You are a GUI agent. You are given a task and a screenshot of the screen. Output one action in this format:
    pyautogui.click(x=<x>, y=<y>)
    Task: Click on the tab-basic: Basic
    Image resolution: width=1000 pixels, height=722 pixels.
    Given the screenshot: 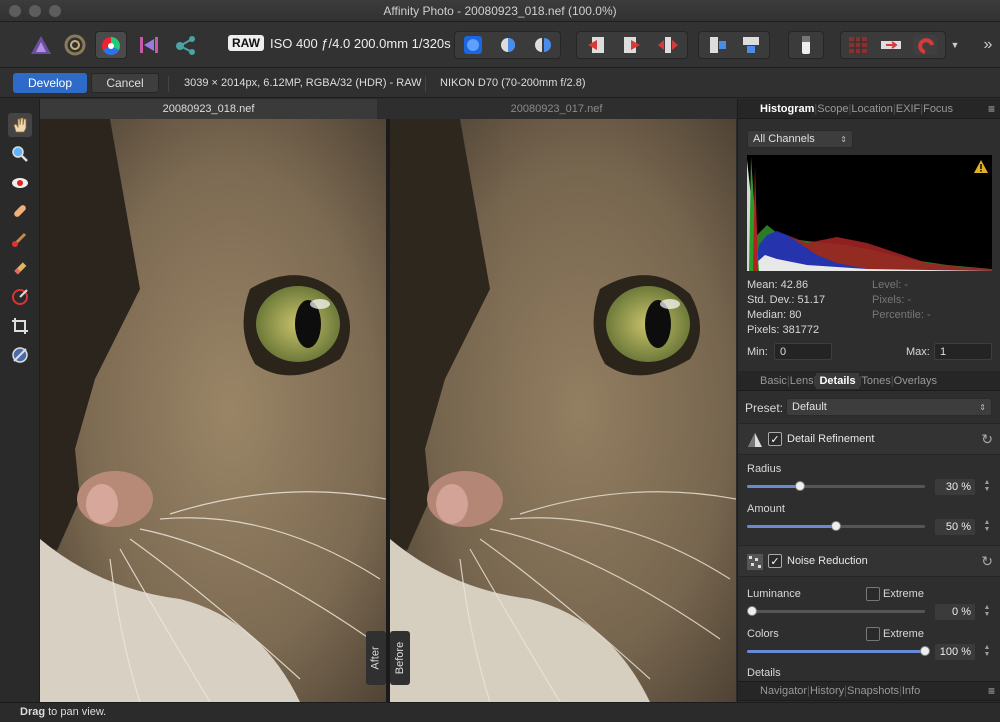 What is the action you would take?
    pyautogui.click(x=762, y=381)
    